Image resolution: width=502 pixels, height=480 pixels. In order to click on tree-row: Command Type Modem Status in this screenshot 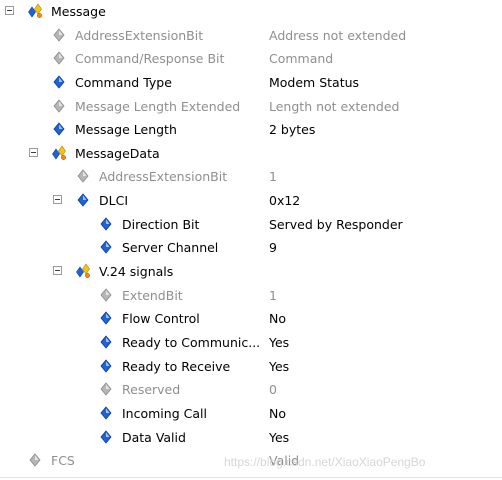, I will do `click(251, 83)`.